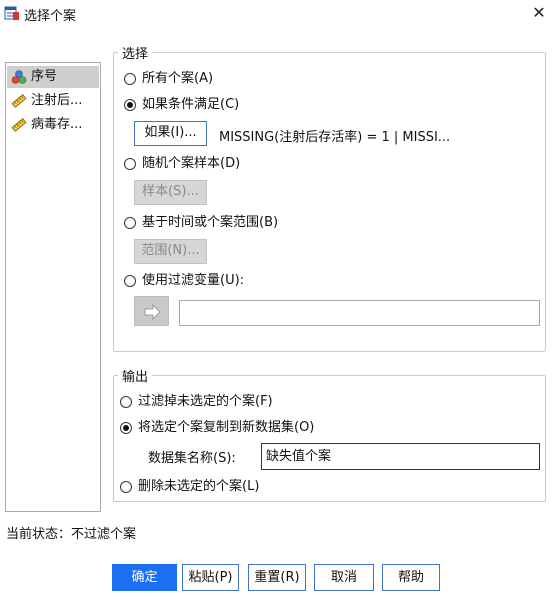 This screenshot has height=600, width=557. Describe the element at coordinates (277, 577) in the screenshot. I see `reset-button: 重置(R)` at that location.